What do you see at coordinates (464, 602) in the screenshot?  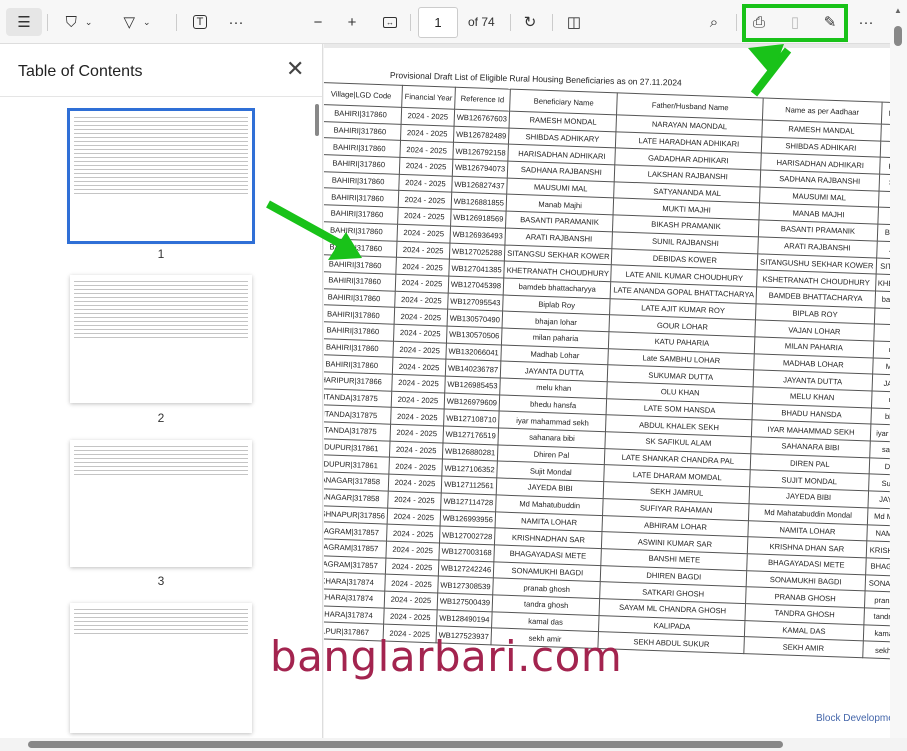 I see `table-cell: WB127500439` at bounding box center [464, 602].